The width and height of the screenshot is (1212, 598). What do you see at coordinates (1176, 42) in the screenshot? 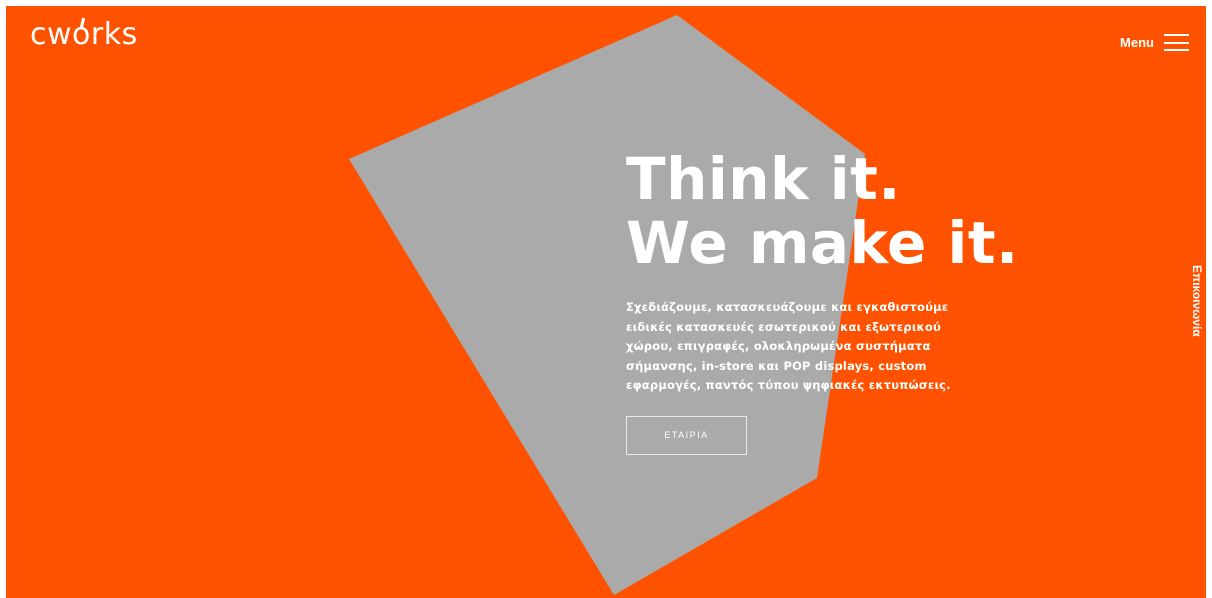
I see `hamburger-icon` at bounding box center [1176, 42].